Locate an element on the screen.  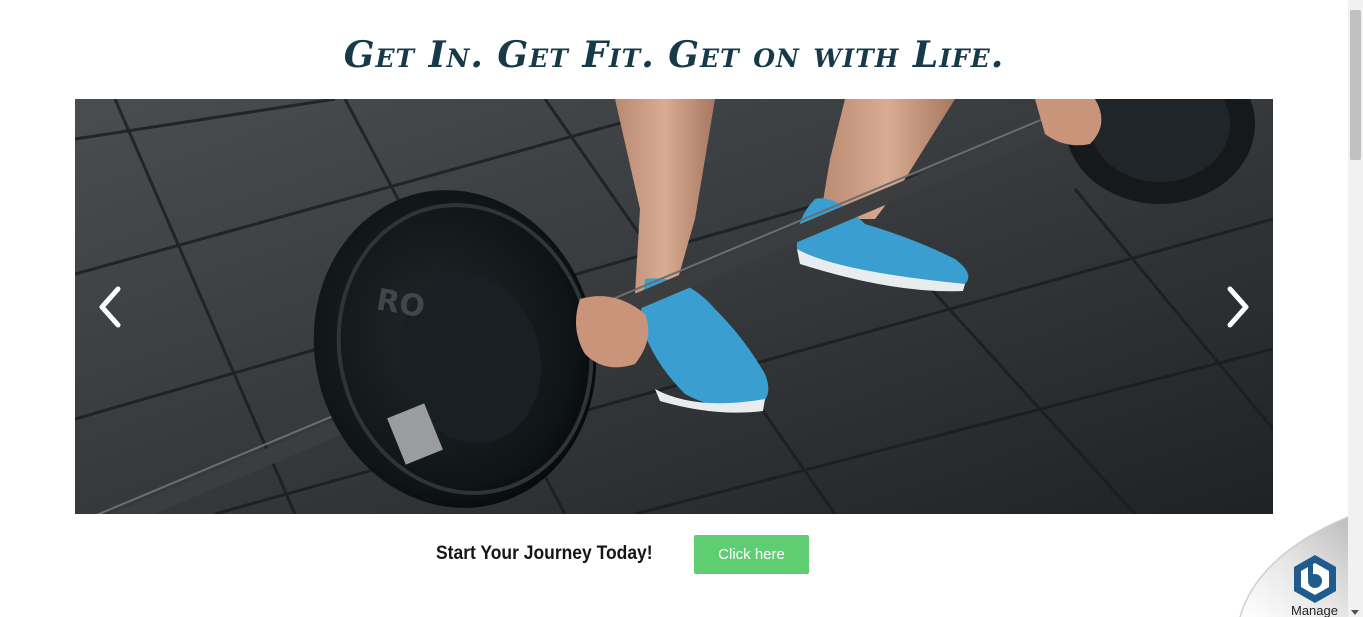
click-here-button: Click here is located at coordinates (751, 554).